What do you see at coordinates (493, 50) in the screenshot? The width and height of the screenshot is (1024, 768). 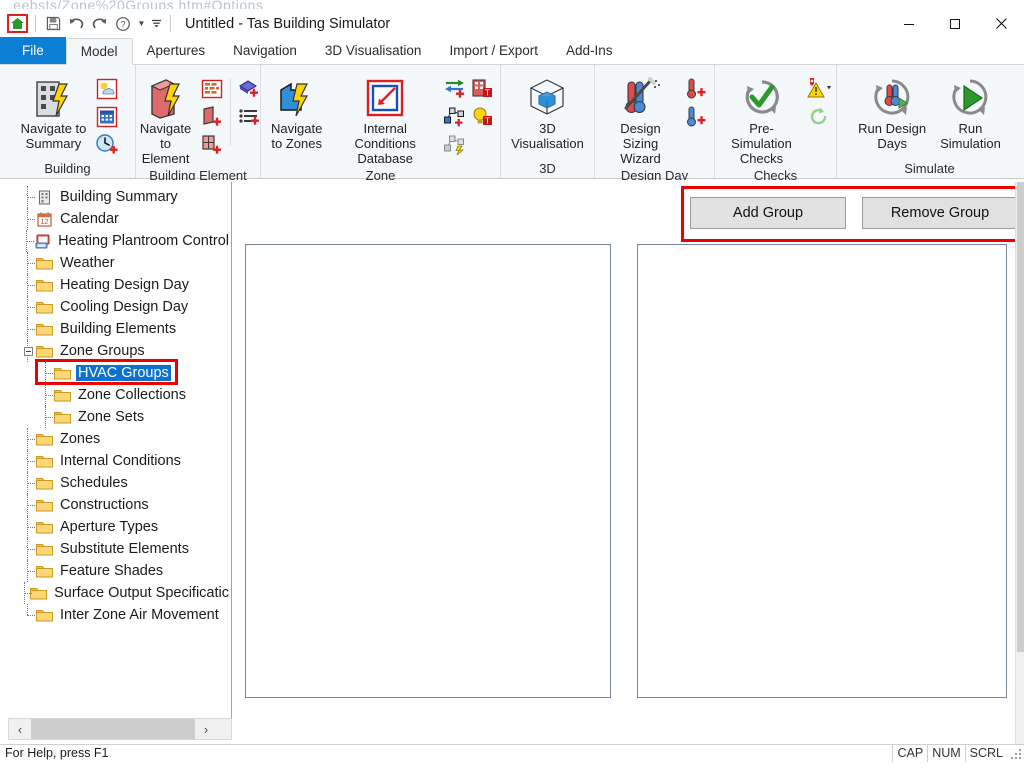 I see `tab-import-export: Import / Export` at bounding box center [493, 50].